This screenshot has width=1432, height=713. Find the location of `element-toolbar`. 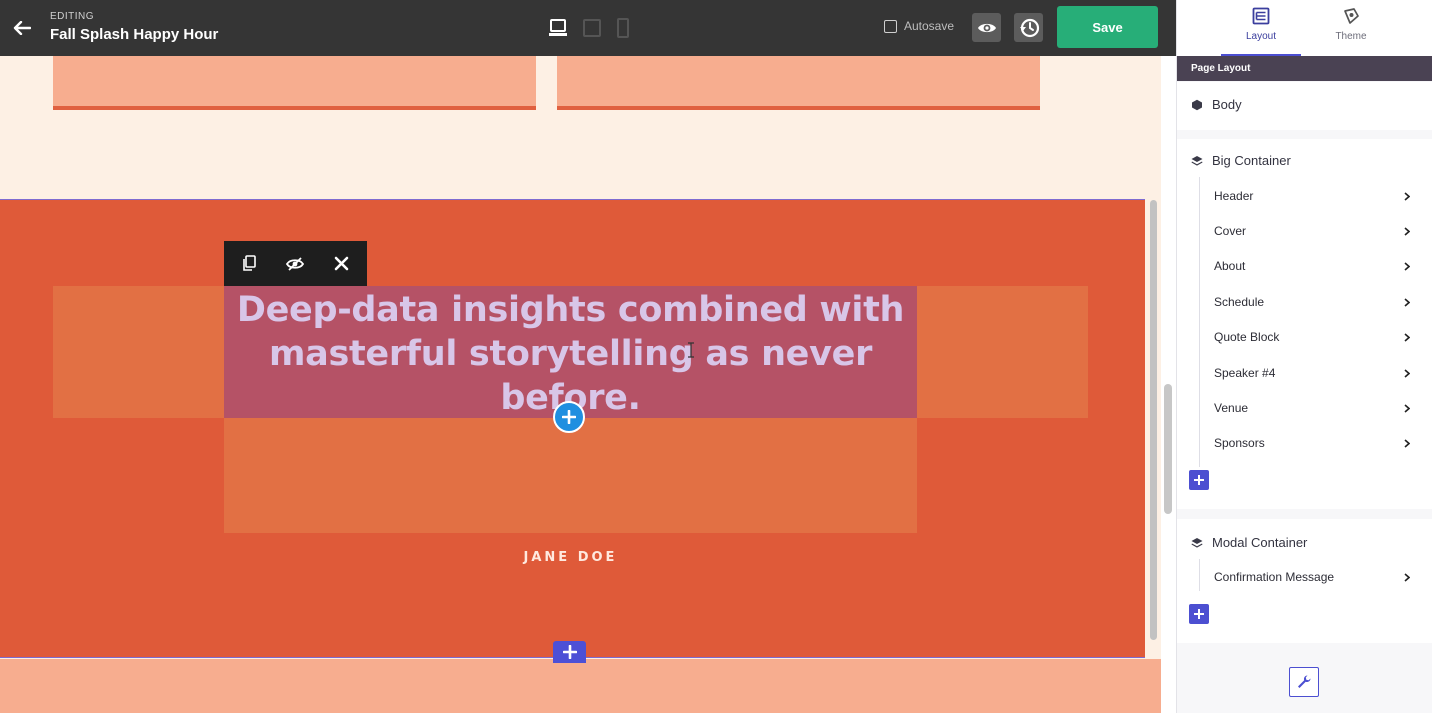

element-toolbar is located at coordinates (295, 263).